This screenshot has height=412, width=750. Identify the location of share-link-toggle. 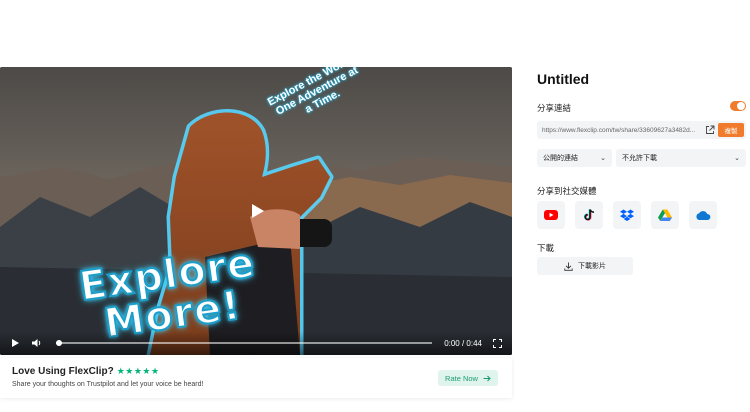
(738, 106).